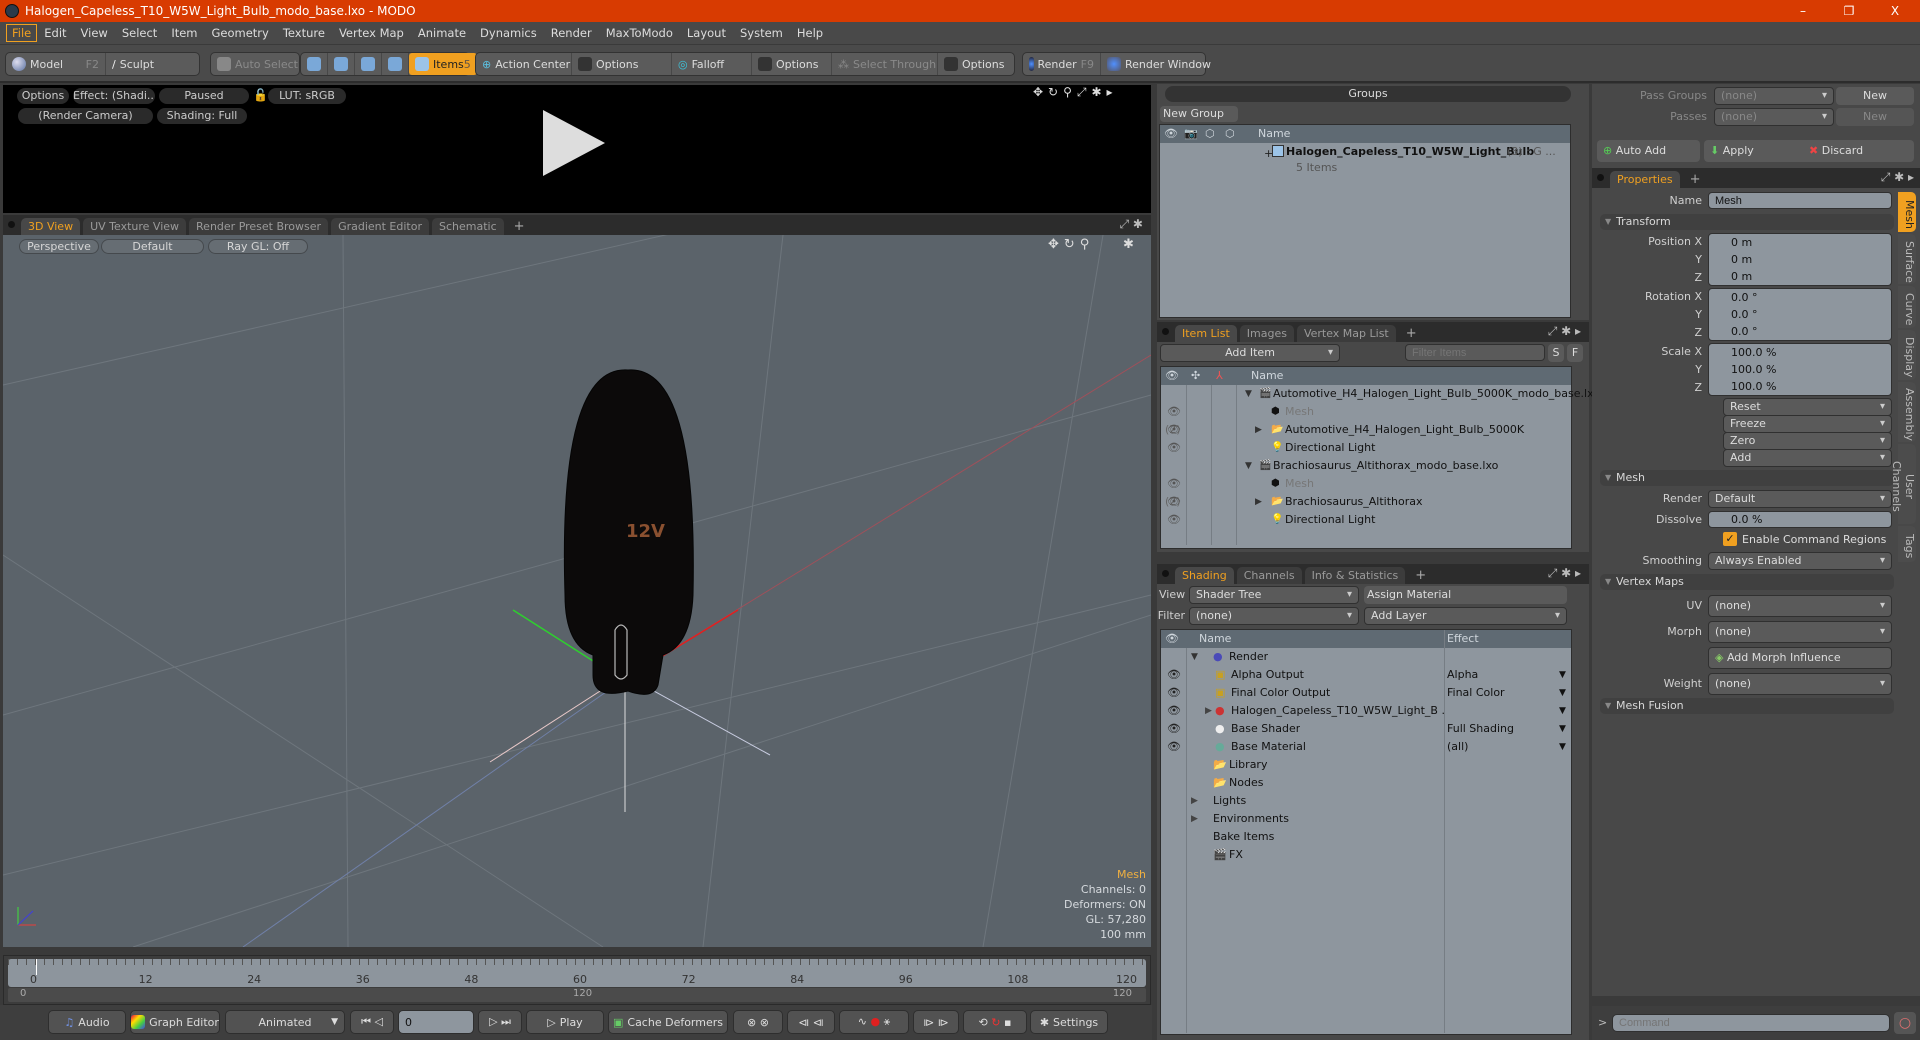 This screenshot has height=1040, width=1920. Describe the element at coordinates (139, 33) in the screenshot. I see `menu-select: Select` at that location.